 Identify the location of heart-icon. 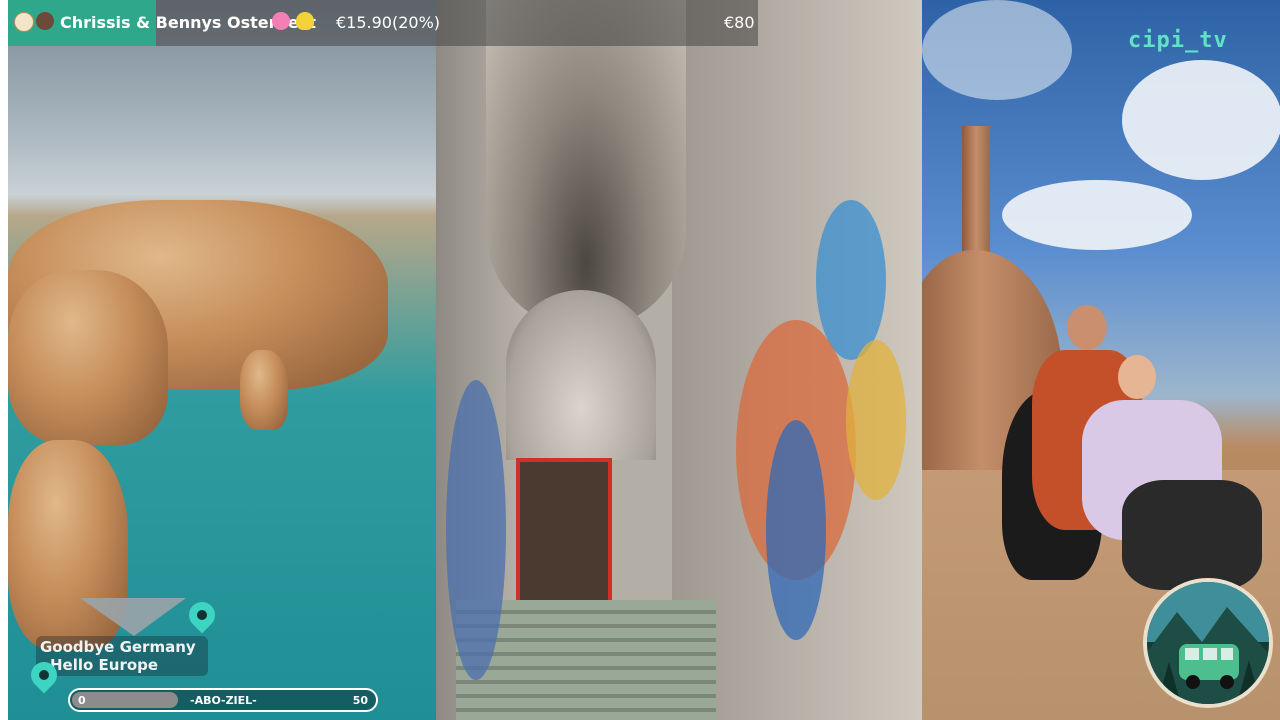
(305, 21).